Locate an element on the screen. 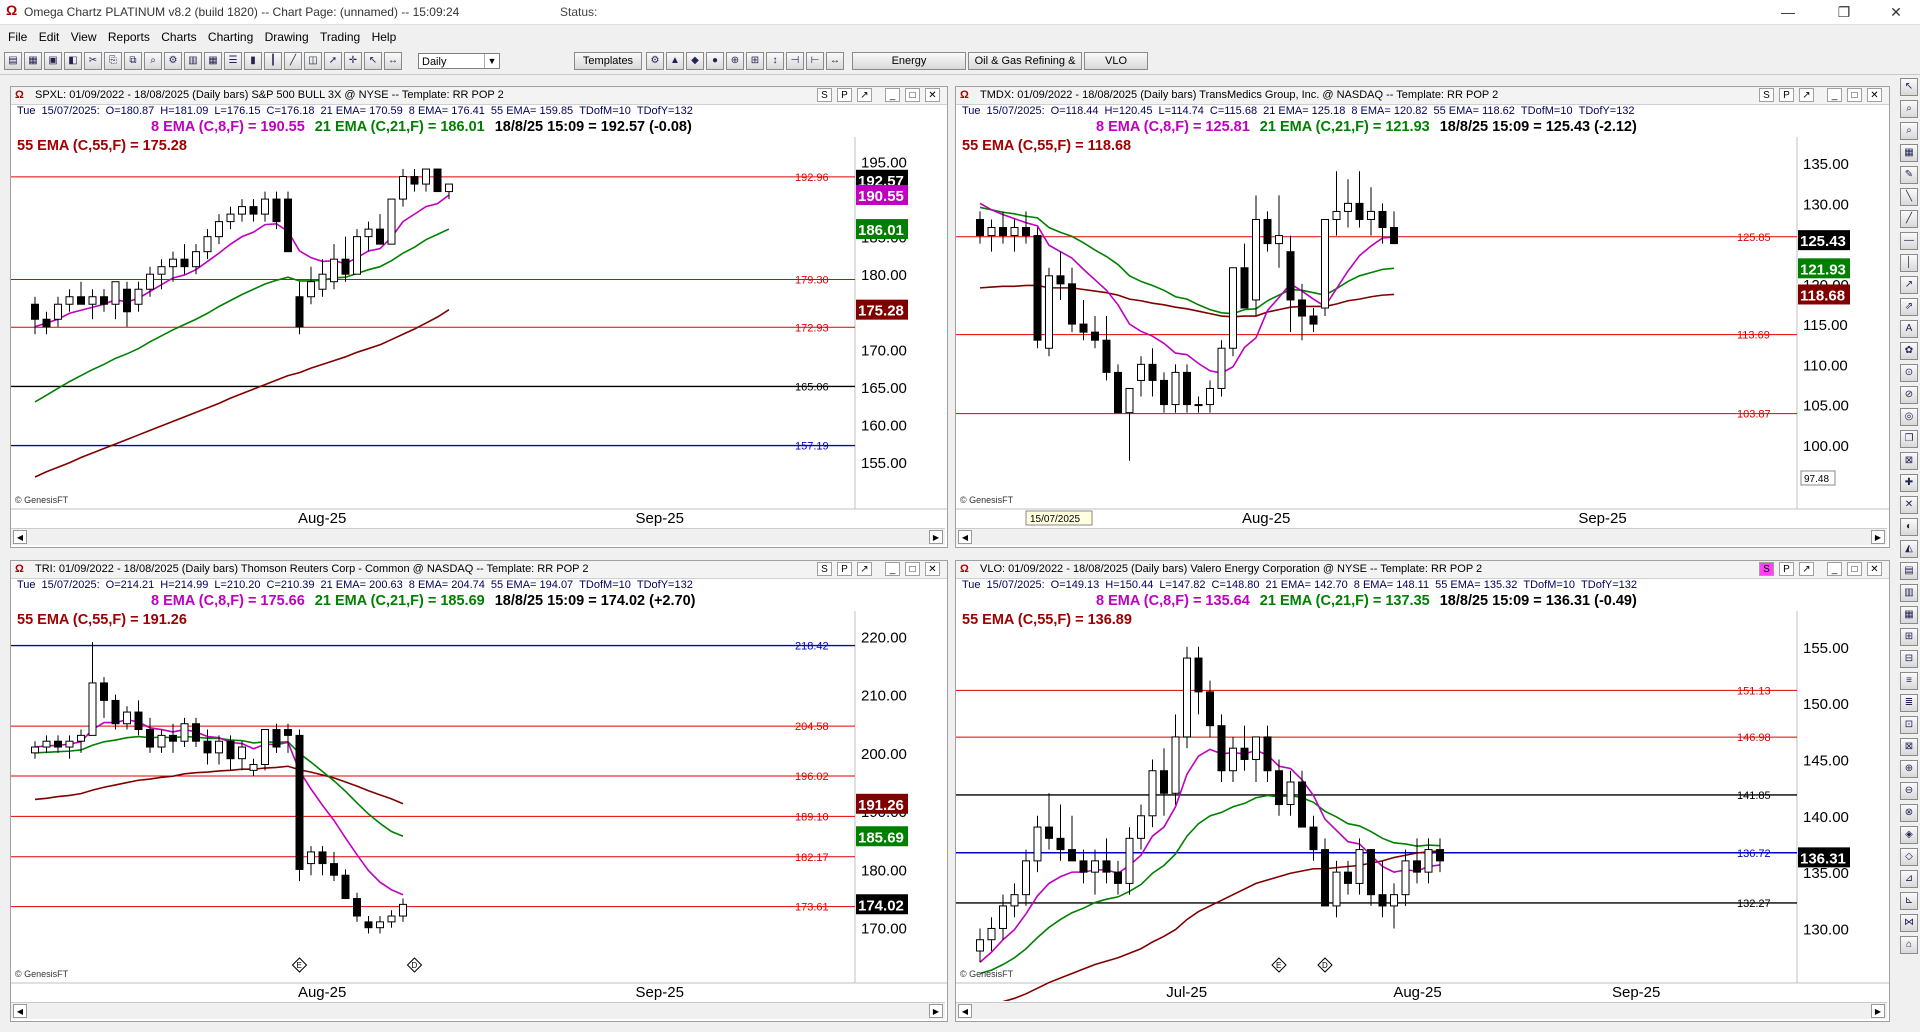 Image resolution: width=1920 pixels, height=1032 pixels. side-tool-7-icon: — is located at coordinates (1909, 241).